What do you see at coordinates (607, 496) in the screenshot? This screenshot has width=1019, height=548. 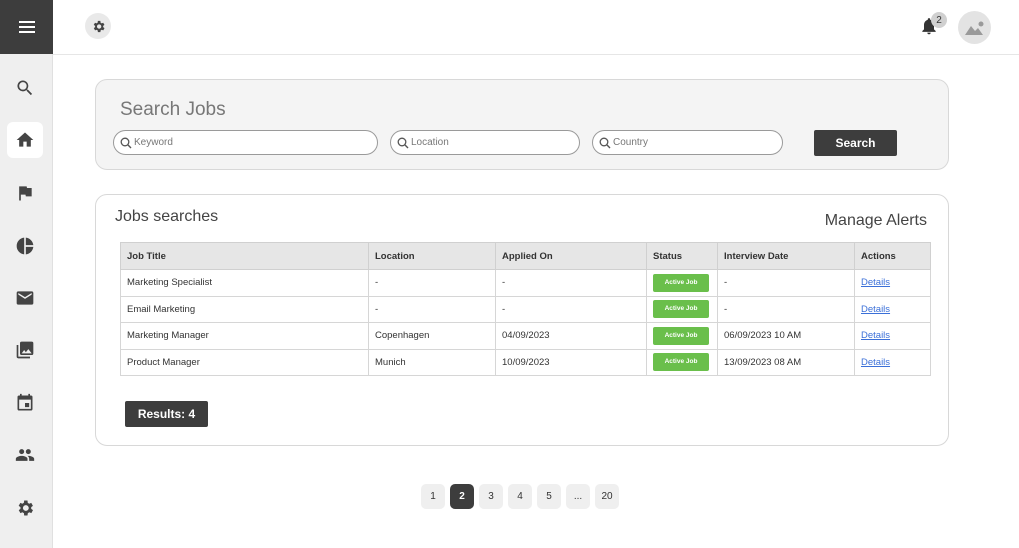 I see `page-button-20: 20` at bounding box center [607, 496].